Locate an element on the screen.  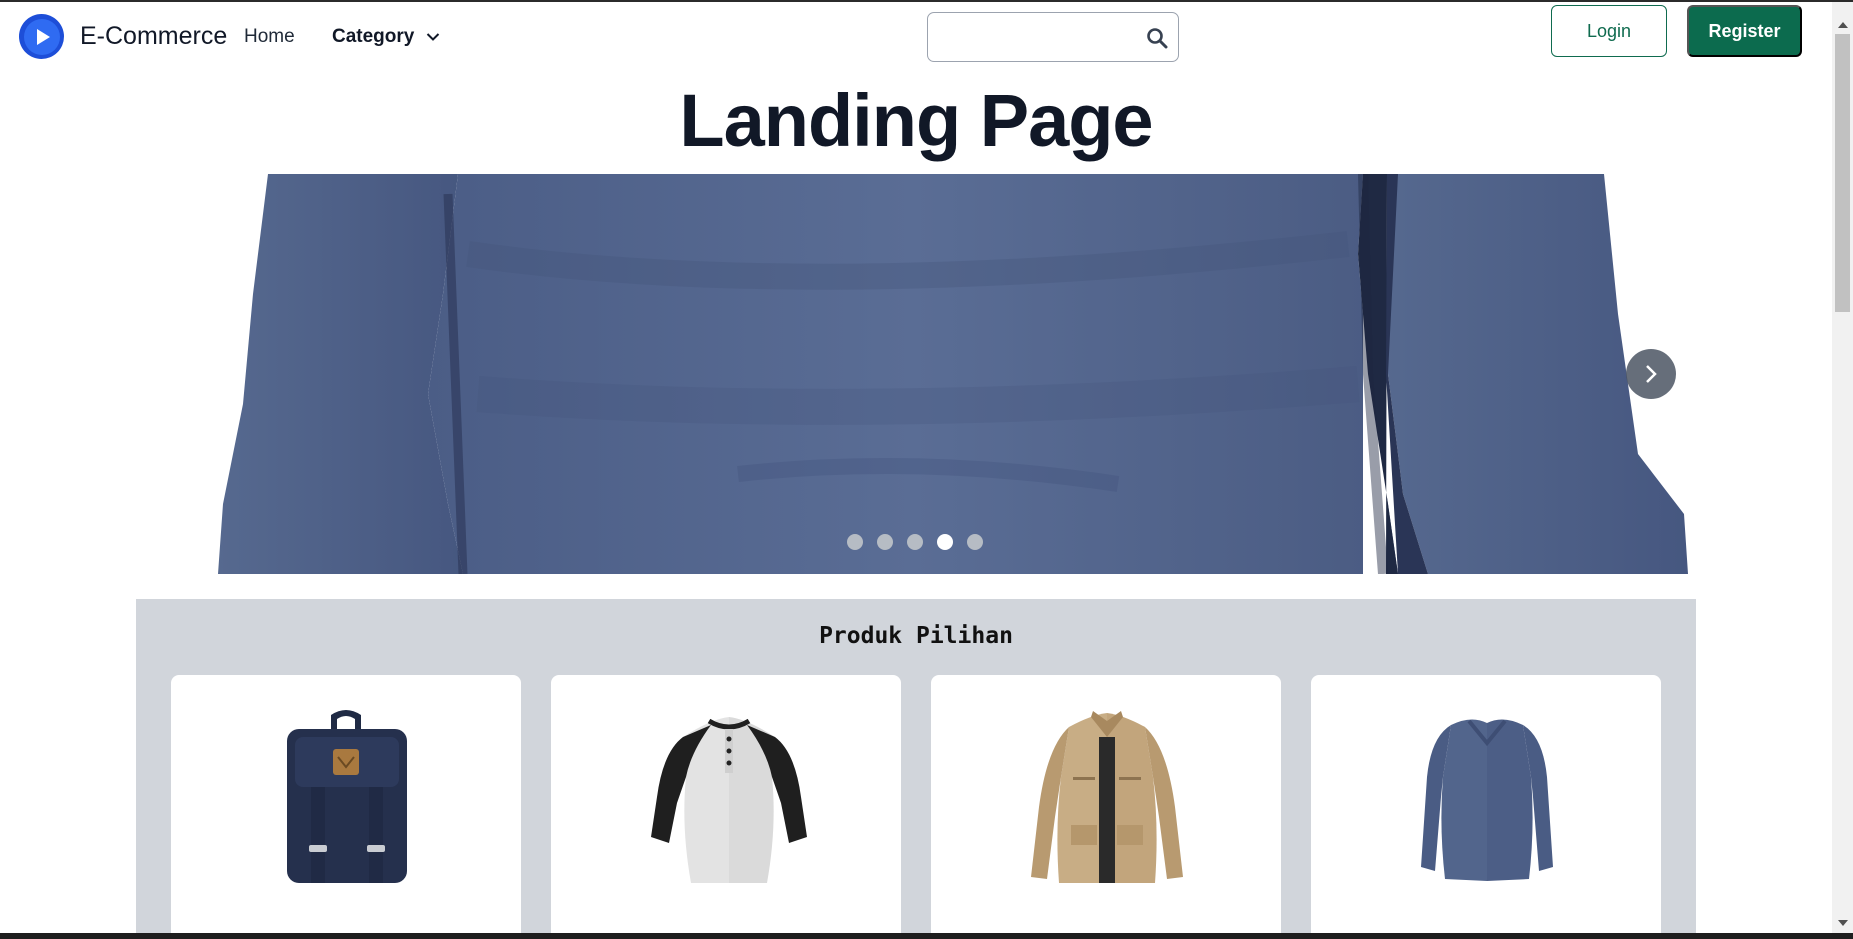
brand: E-Commerce is located at coordinates (123, 36).